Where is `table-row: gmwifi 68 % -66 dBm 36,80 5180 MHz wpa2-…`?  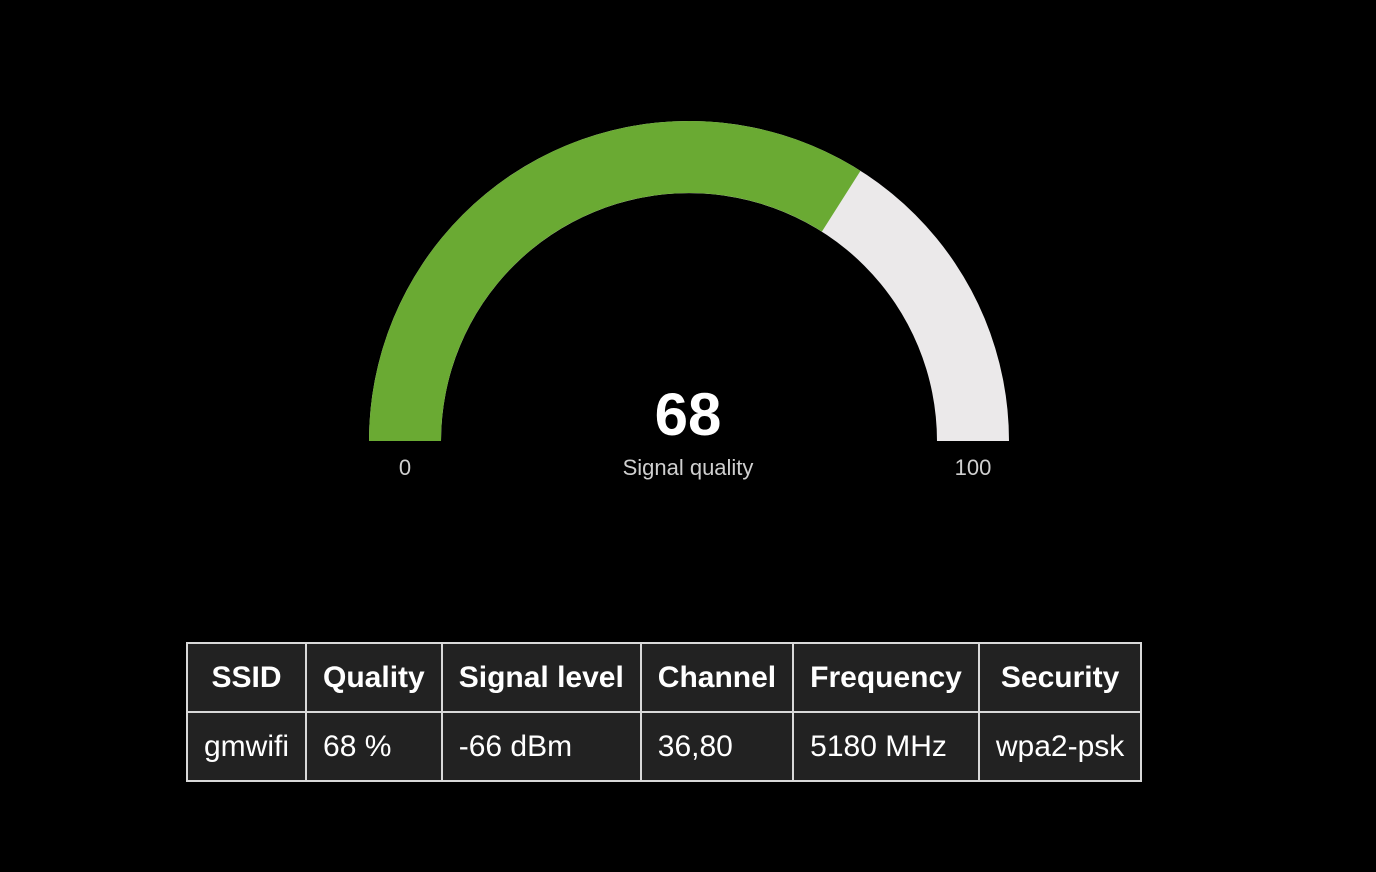 table-row: gmwifi 68 % -66 dBm 36,80 5180 MHz wpa2-… is located at coordinates (664, 746).